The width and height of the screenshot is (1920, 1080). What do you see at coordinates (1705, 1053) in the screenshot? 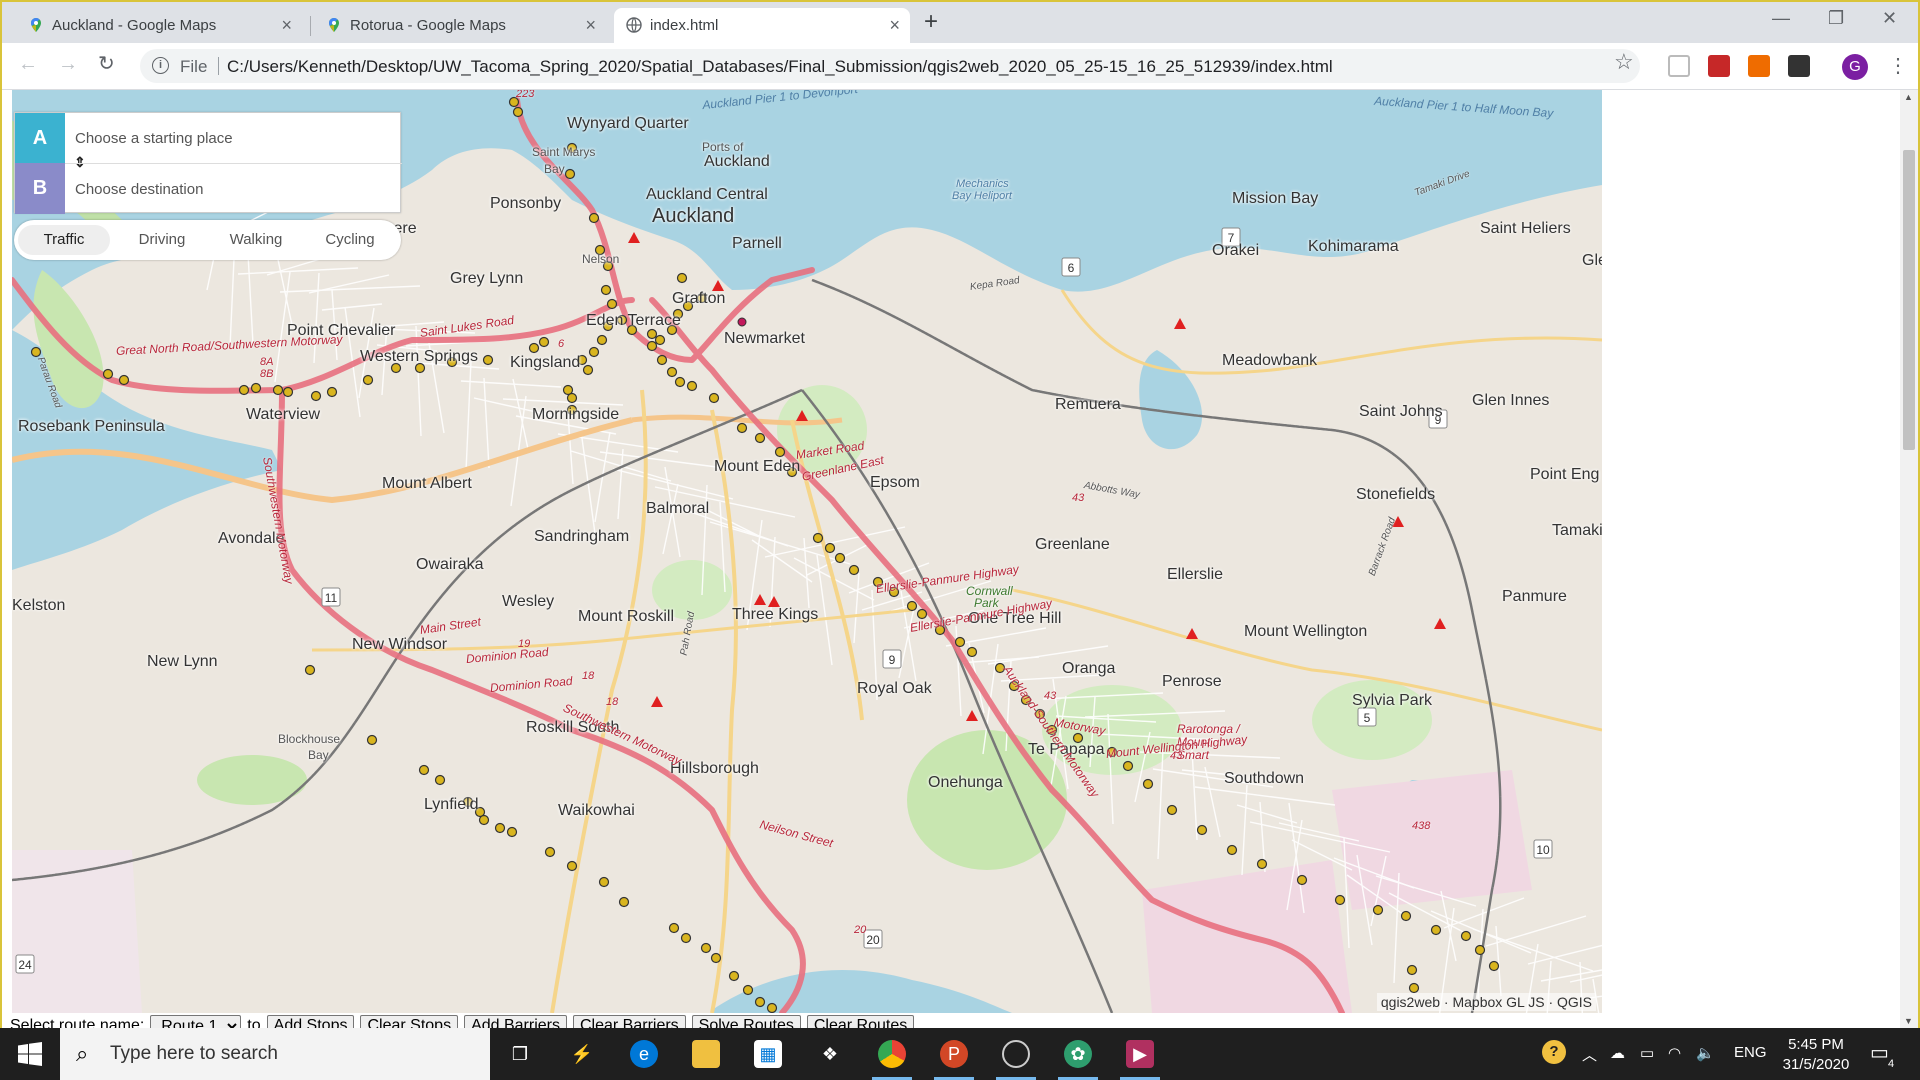
I see `volume-icon: 🔈` at bounding box center [1705, 1053].